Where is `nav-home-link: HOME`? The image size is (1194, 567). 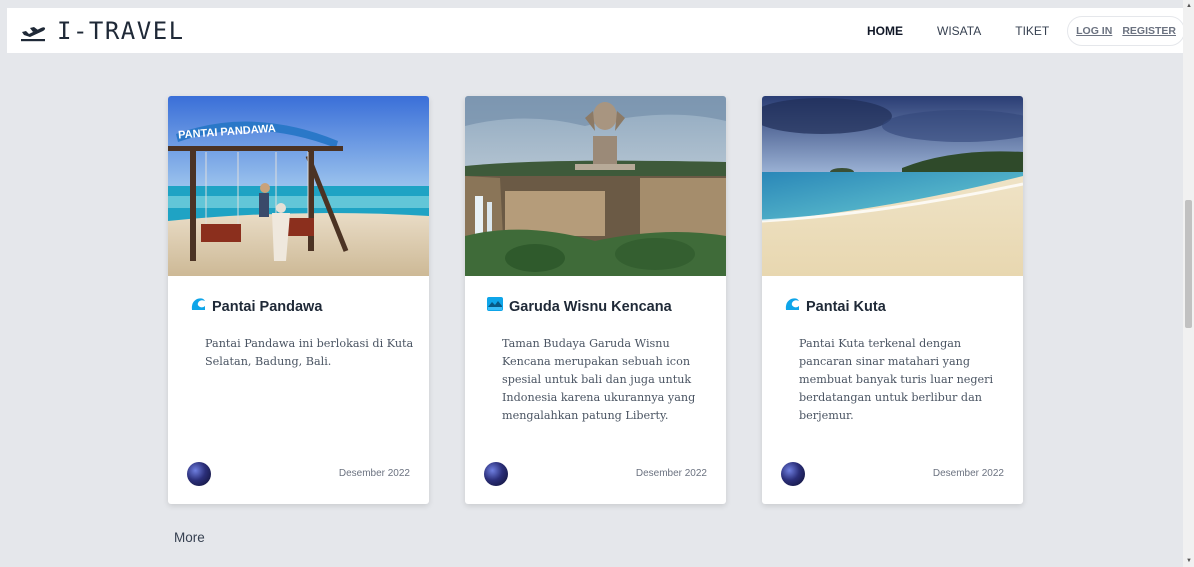
nav-home-link: HOME is located at coordinates (885, 31).